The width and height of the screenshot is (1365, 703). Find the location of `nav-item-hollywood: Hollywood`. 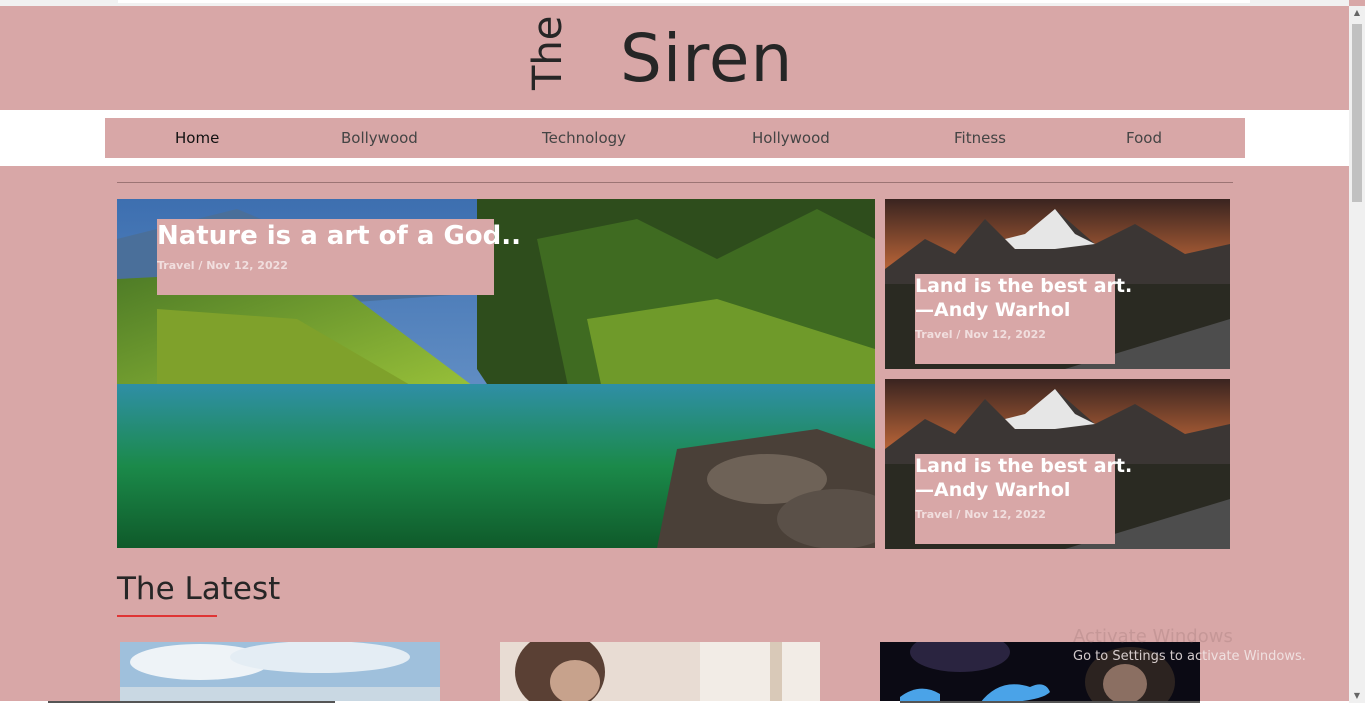

nav-item-hollywood: Hollywood is located at coordinates (791, 138).